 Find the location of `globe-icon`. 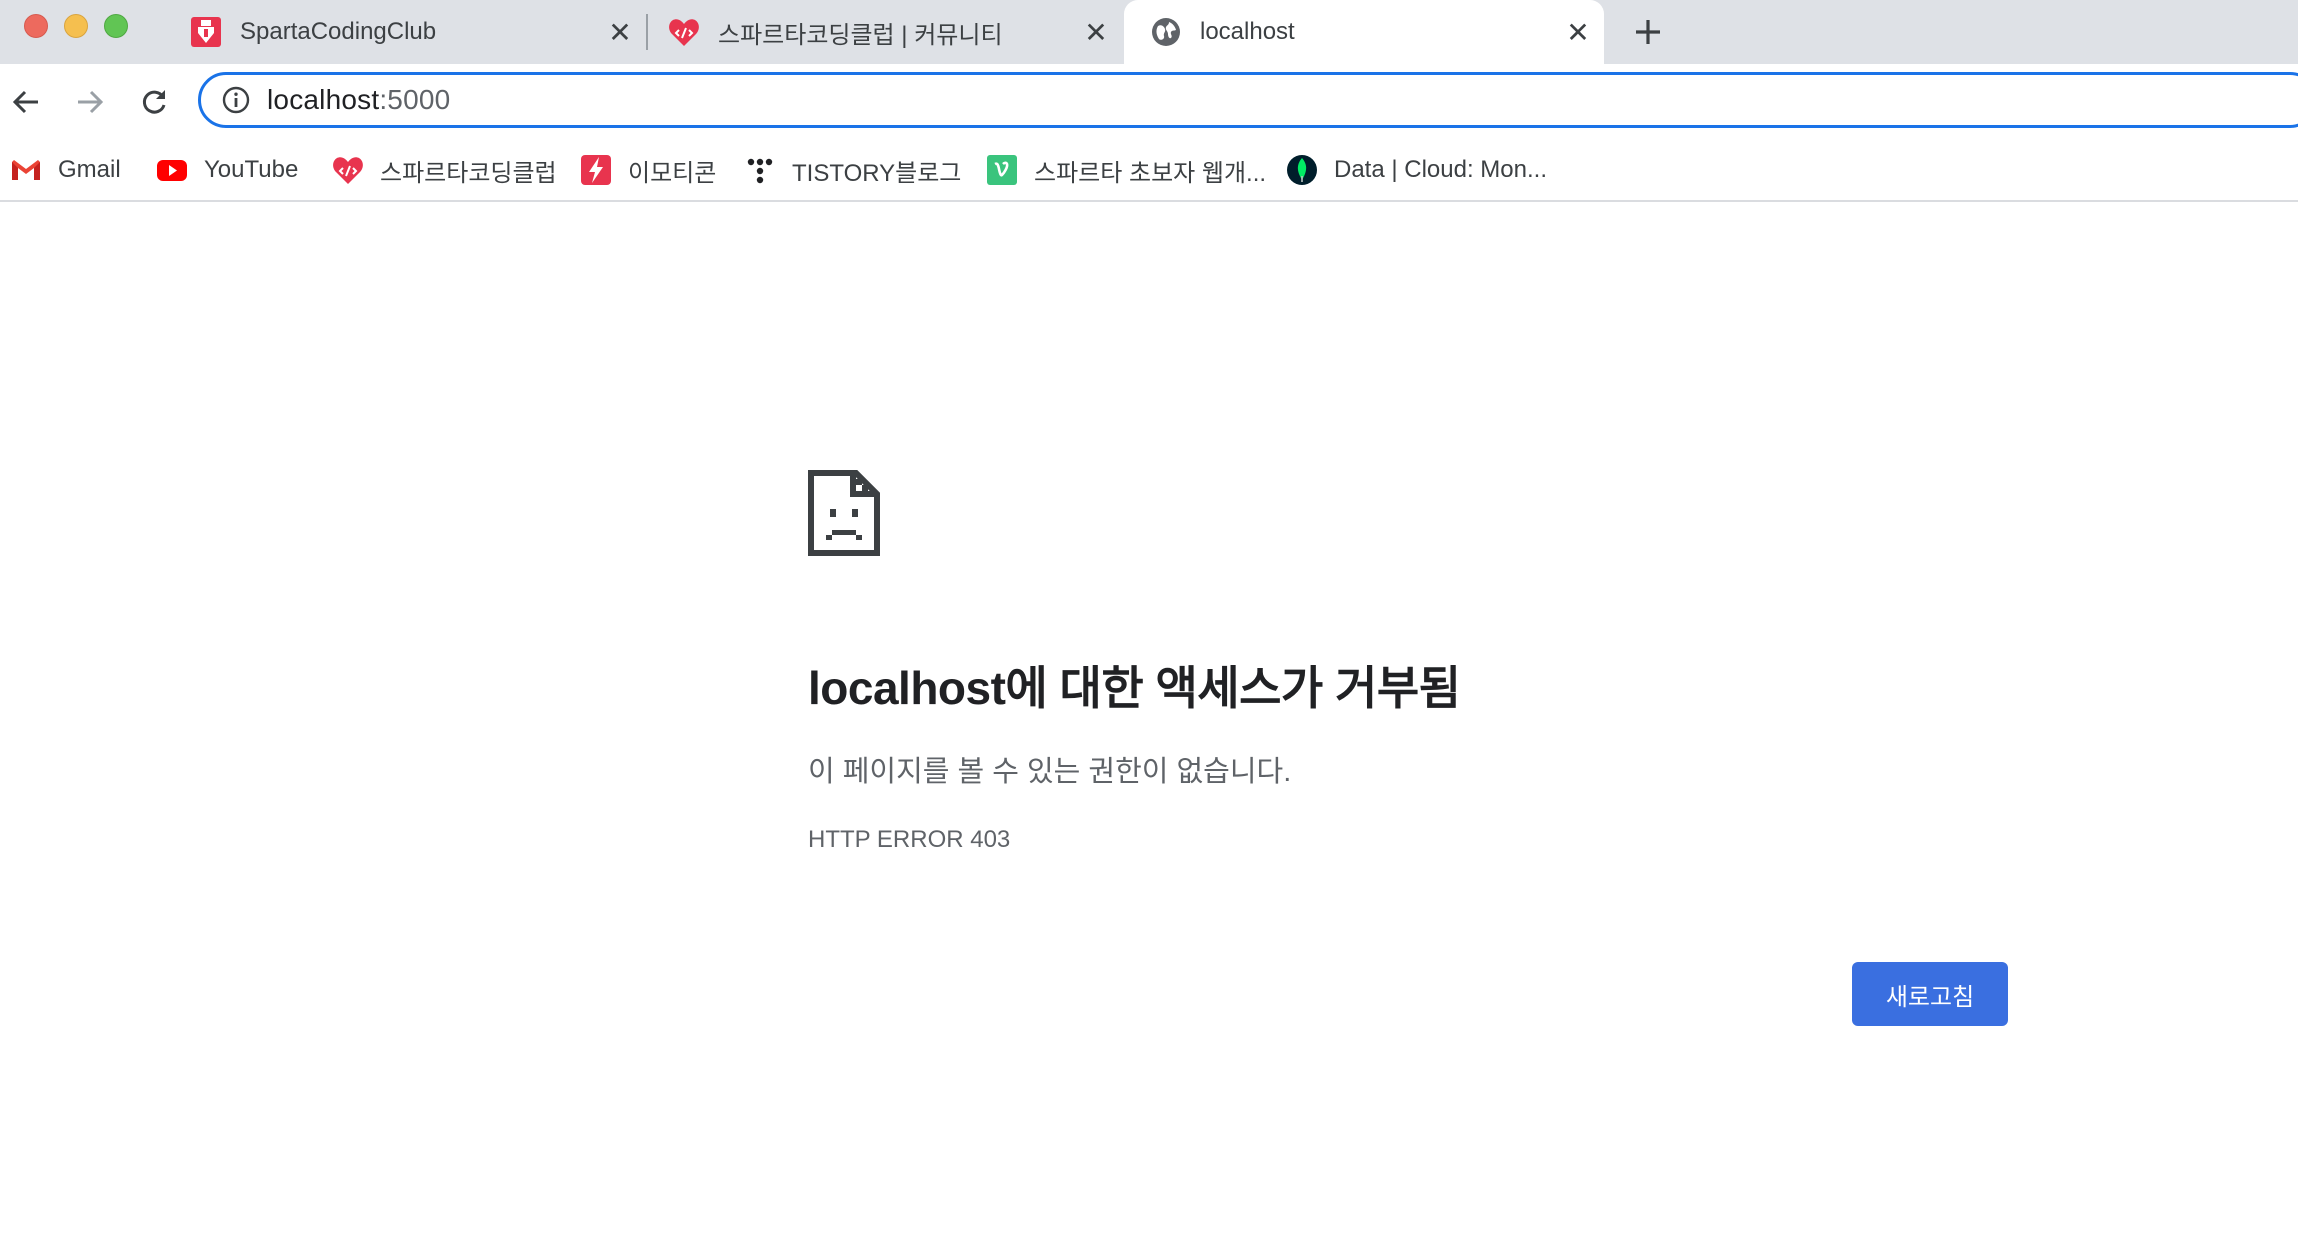

globe-icon is located at coordinates (1166, 32).